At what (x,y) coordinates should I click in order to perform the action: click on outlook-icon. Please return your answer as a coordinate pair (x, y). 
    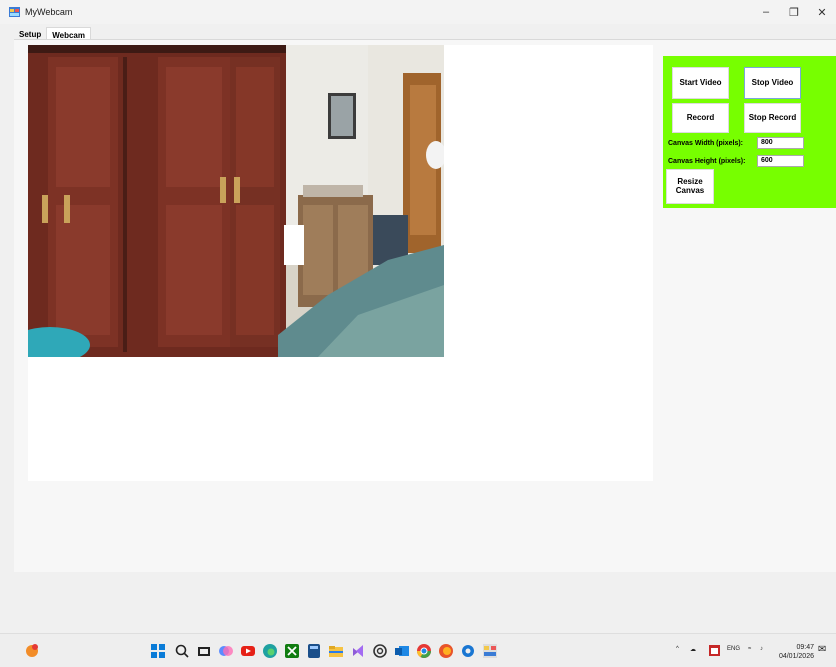
    Looking at the image, I should click on (402, 651).